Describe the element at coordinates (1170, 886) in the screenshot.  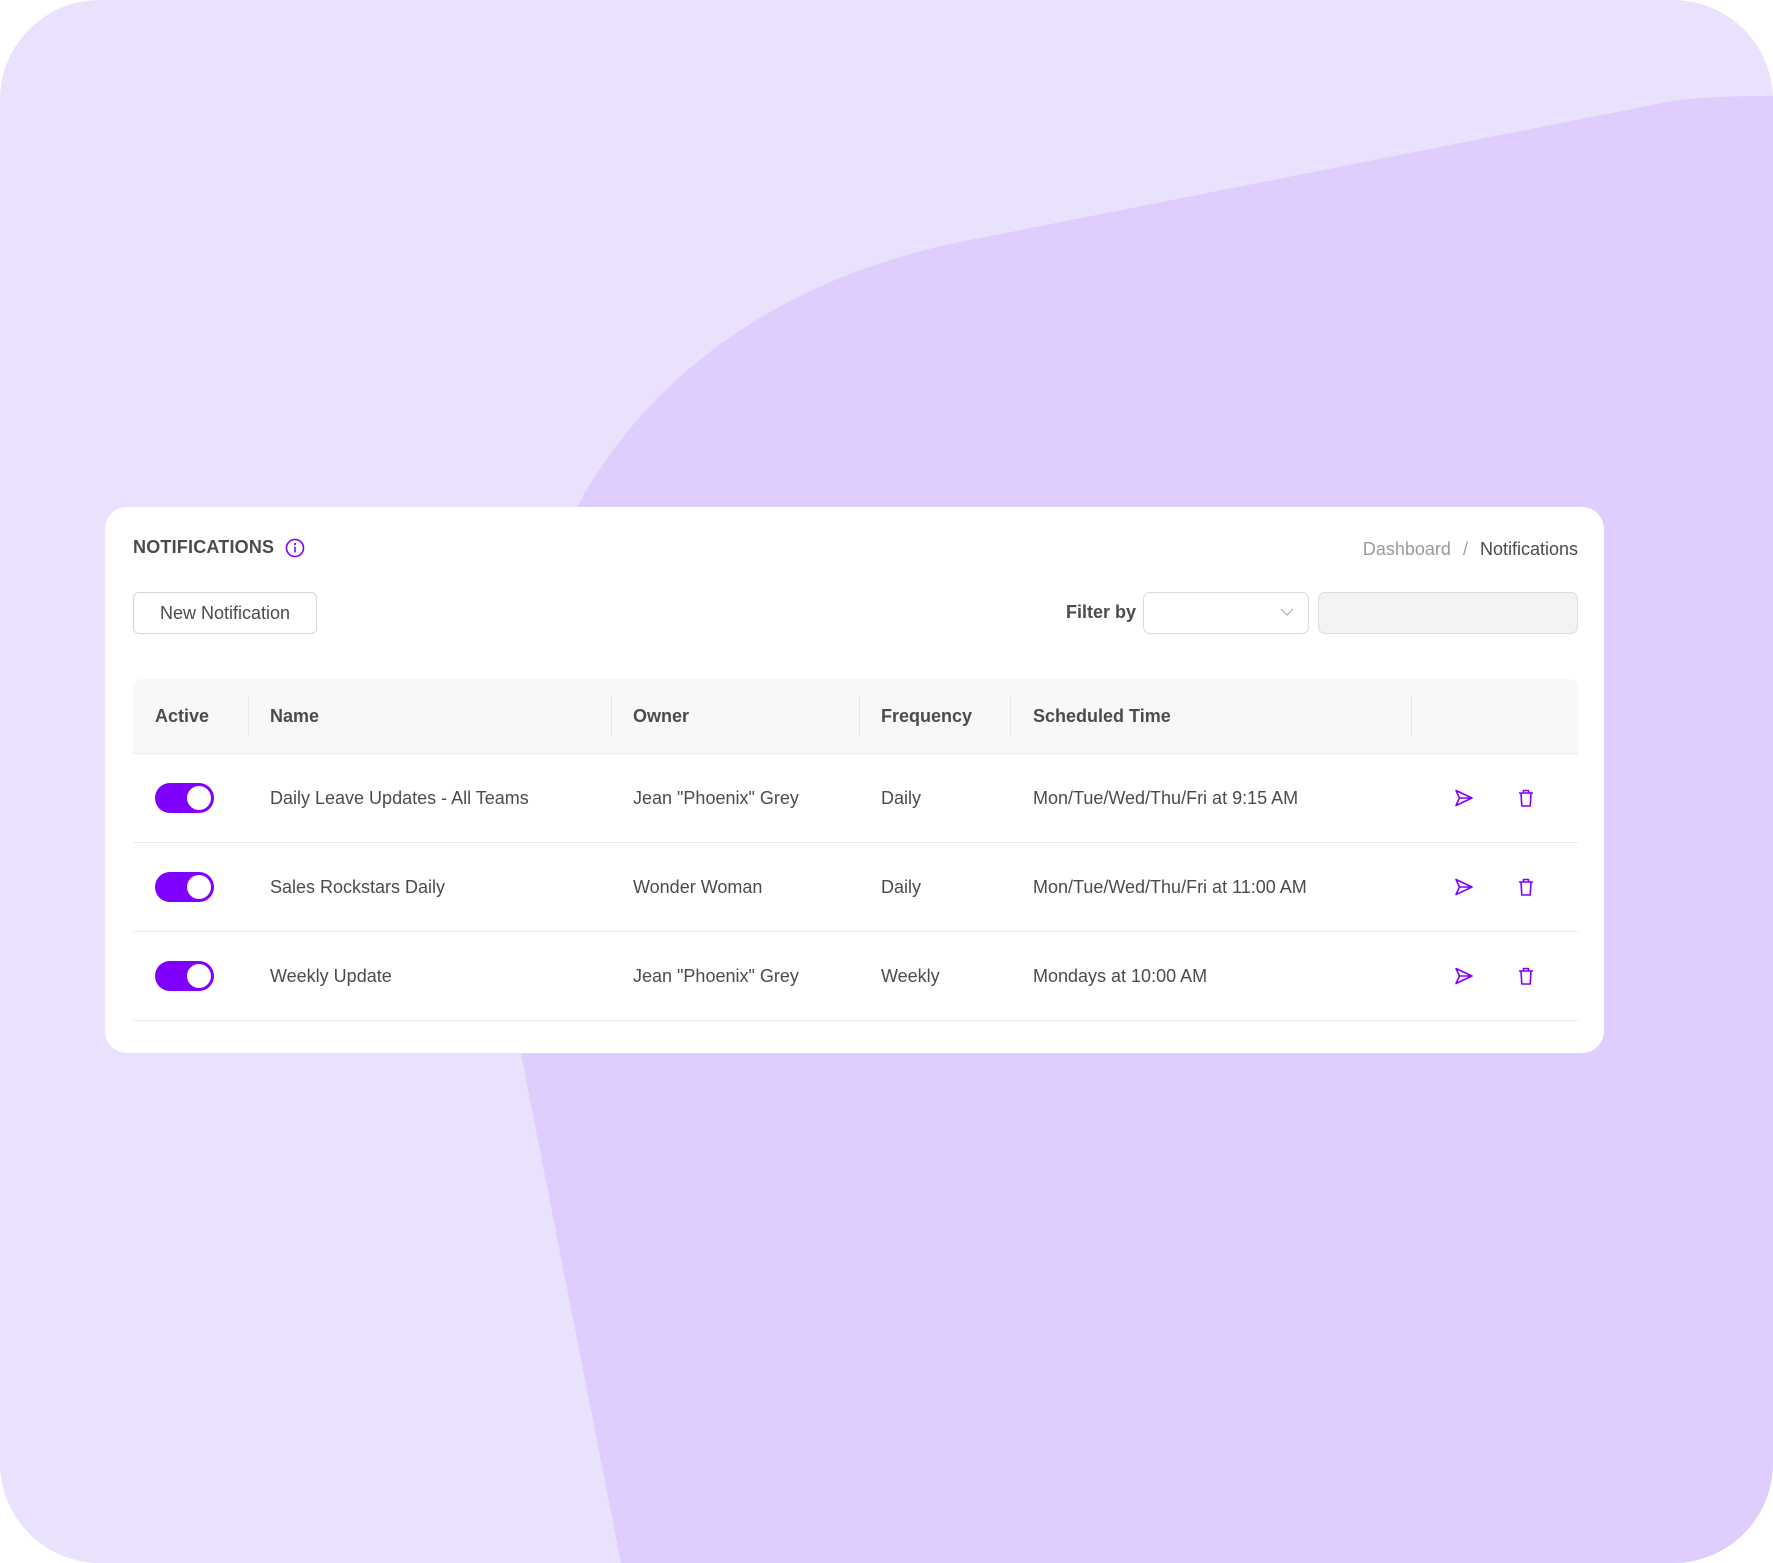
I see `notification-scheduled-time: Mon/Tue/Wed/Thu/Fri at 11:00 AM` at that location.